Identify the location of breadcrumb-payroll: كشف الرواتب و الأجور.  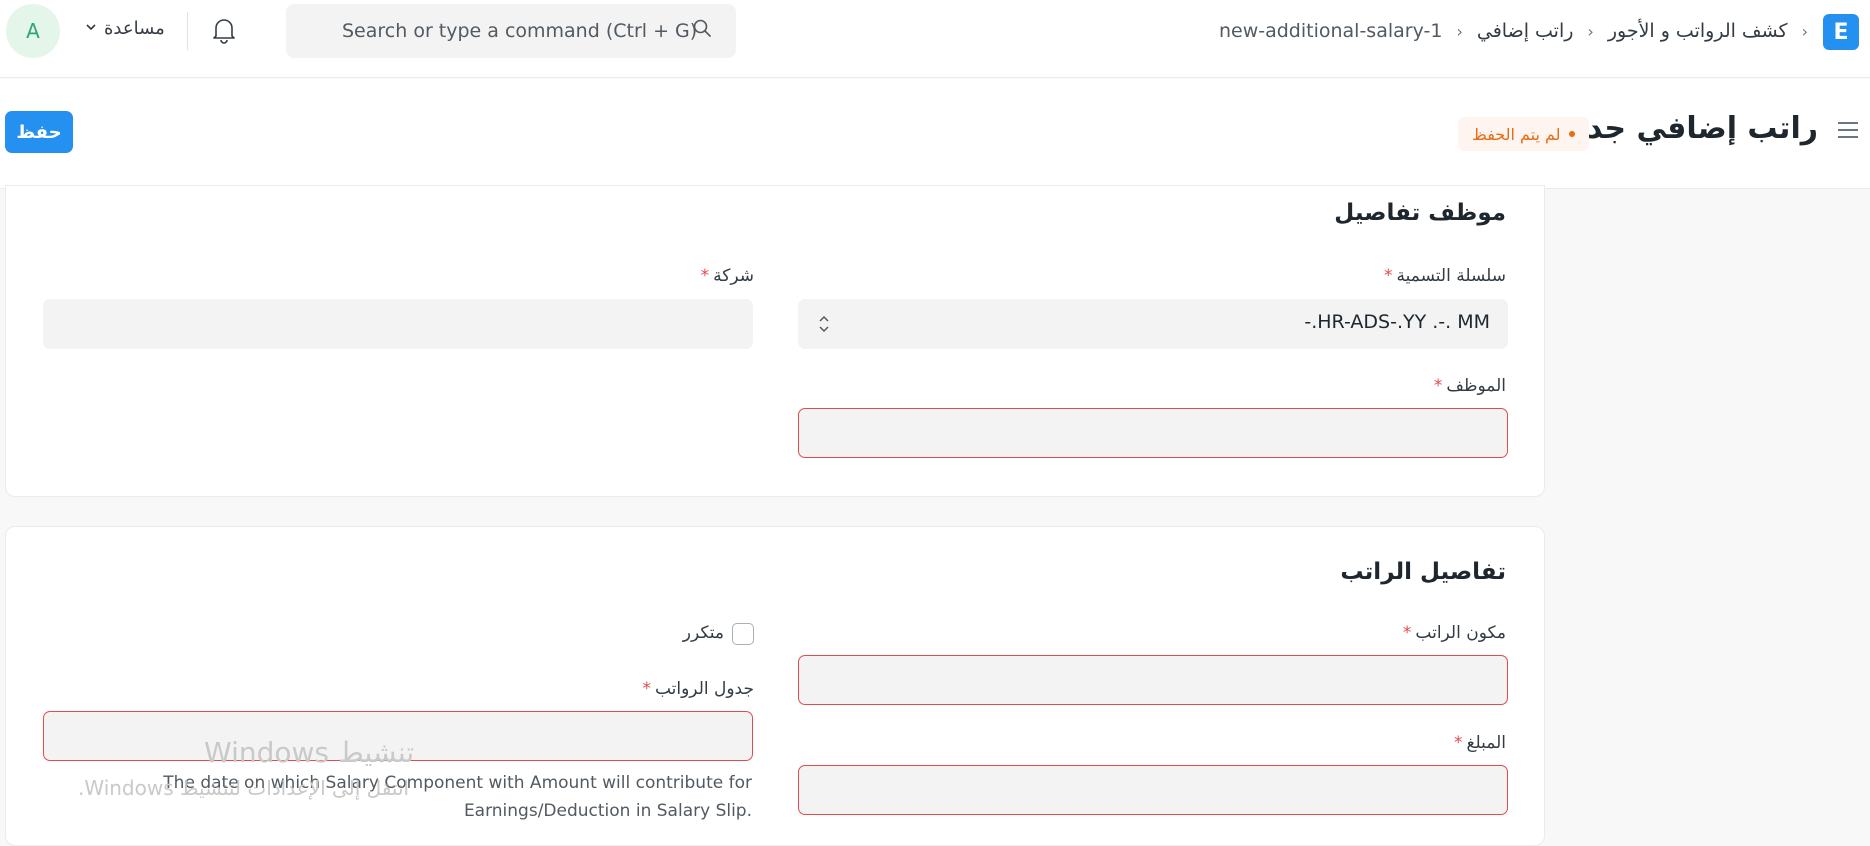
(1698, 31).